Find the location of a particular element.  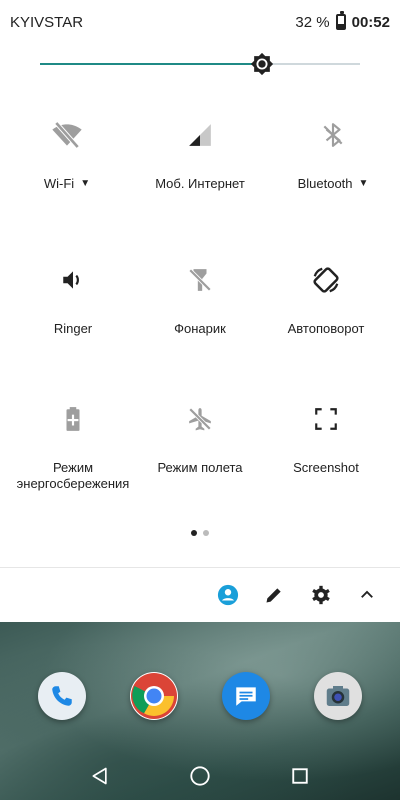

camera-icon is located at coordinates (338, 696).